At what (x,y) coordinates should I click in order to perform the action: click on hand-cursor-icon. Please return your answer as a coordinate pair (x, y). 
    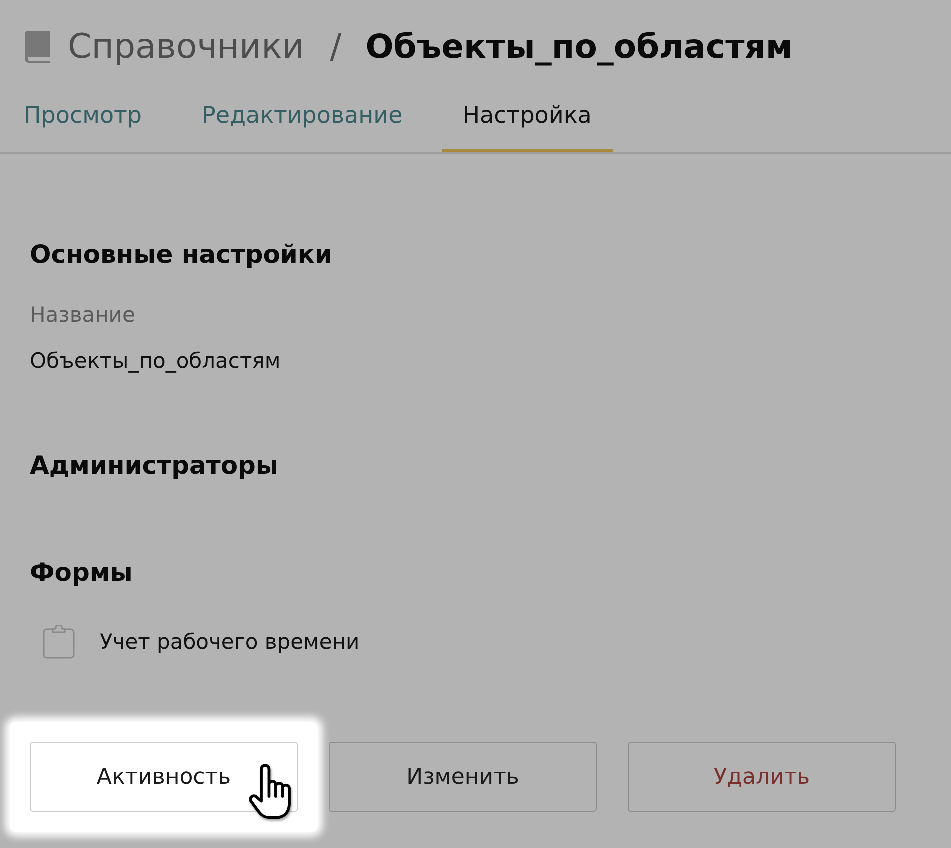
    Looking at the image, I should click on (270, 792).